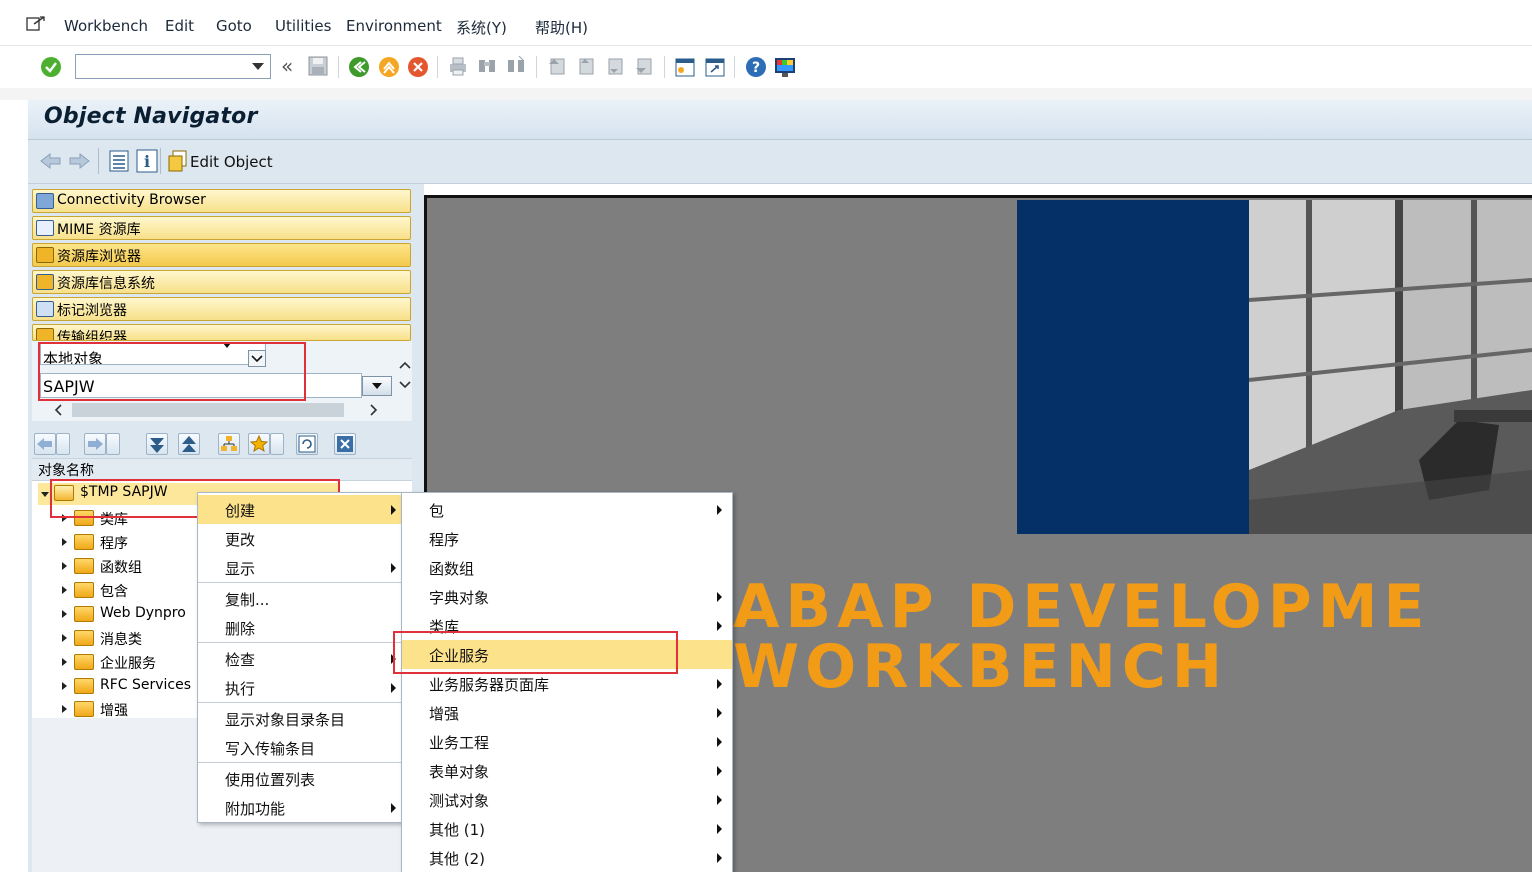 The height and width of the screenshot is (872, 1532). Describe the element at coordinates (303, 26) in the screenshot. I see `menu-utilities: Utilities` at that location.